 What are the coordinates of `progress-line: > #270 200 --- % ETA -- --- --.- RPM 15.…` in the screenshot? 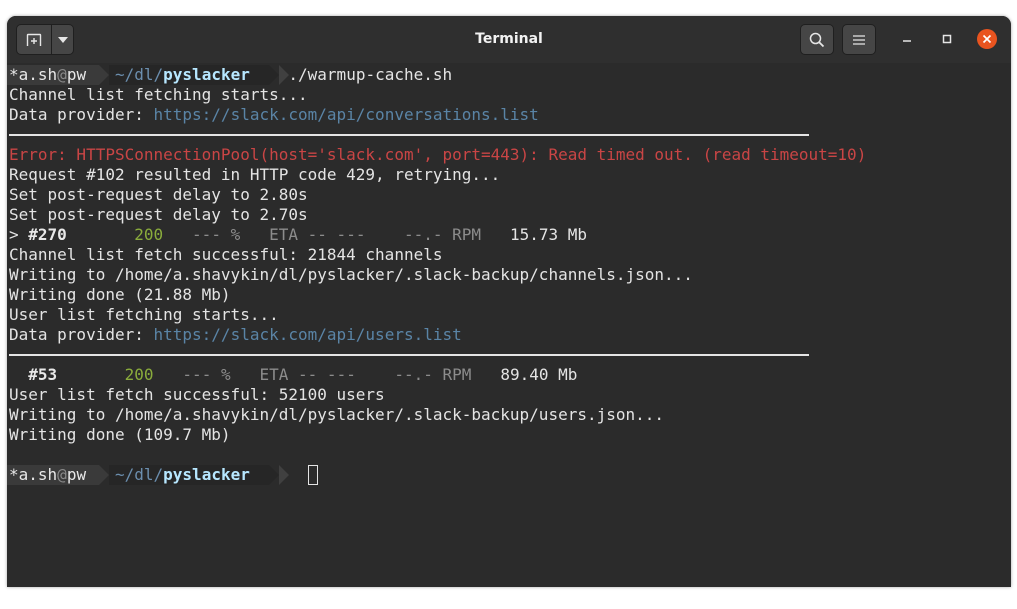 It's located at (298, 235).